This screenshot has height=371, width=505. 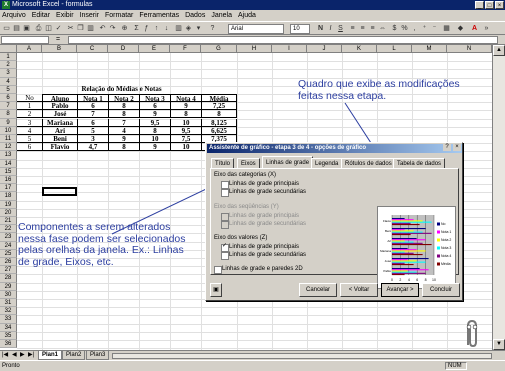 What do you see at coordinates (499, 5) in the screenshot?
I see `close-button: ×` at bounding box center [499, 5].